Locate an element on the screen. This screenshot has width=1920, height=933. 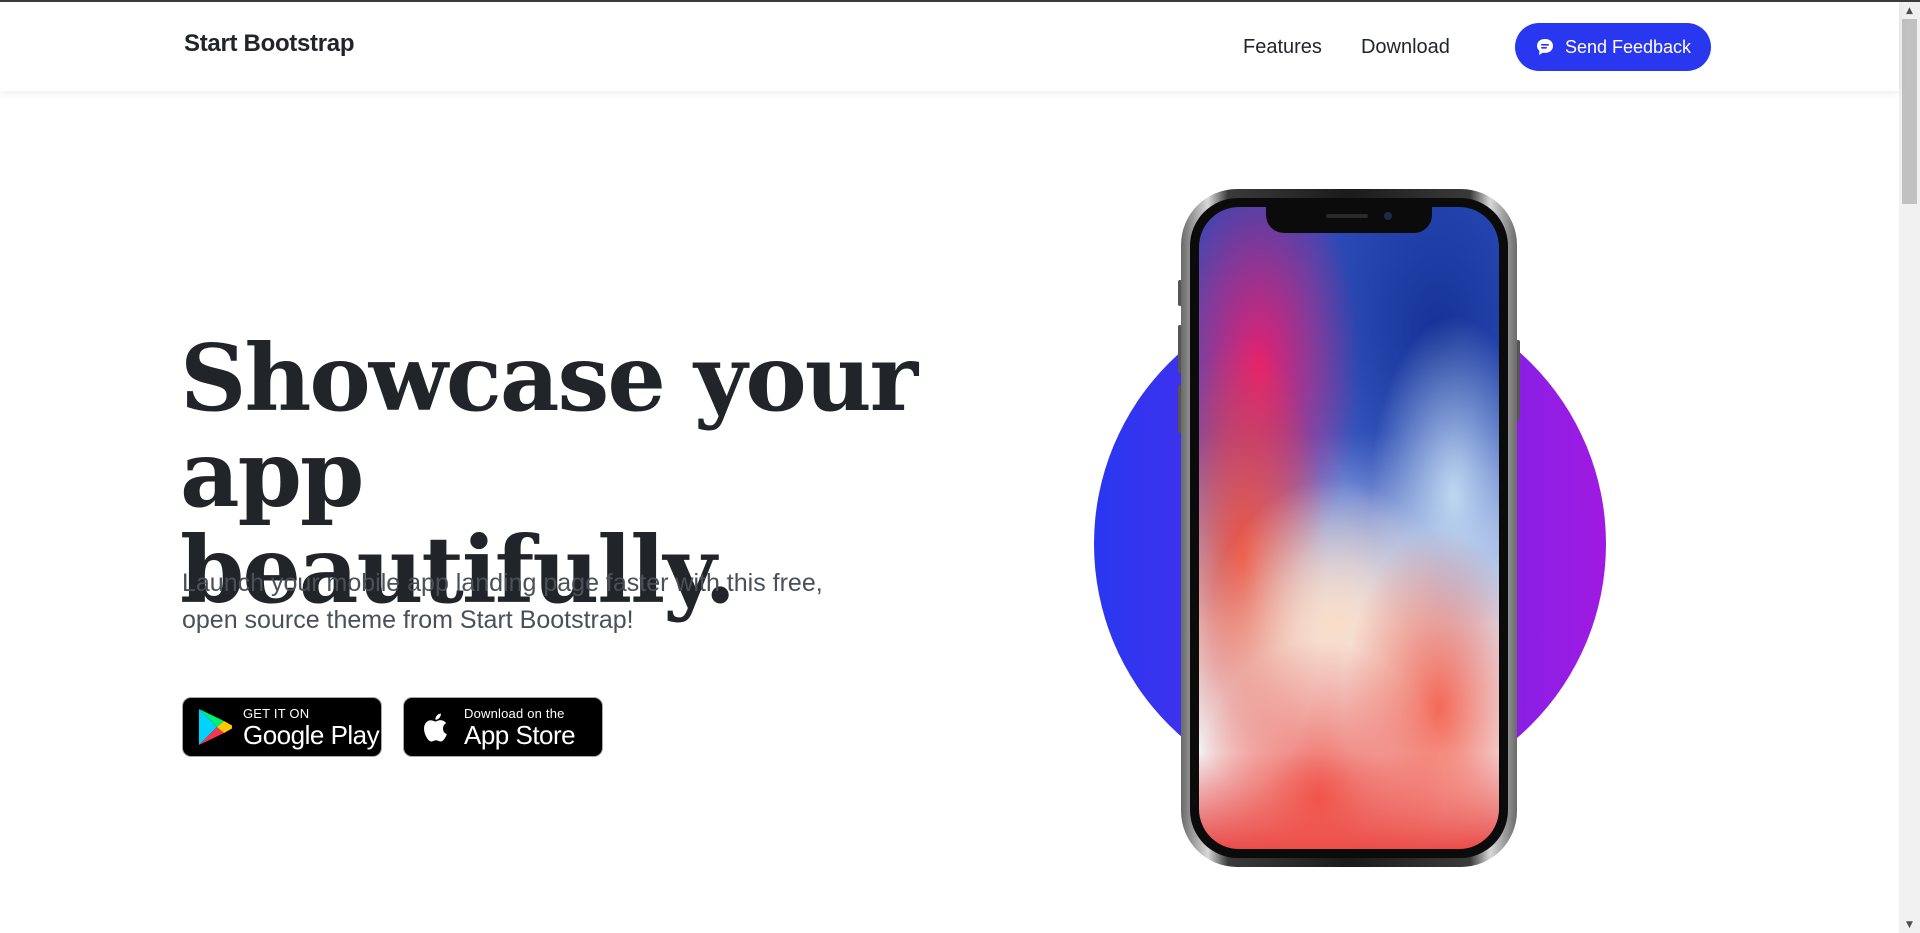
phone-bezel is located at coordinates (1349, 528).